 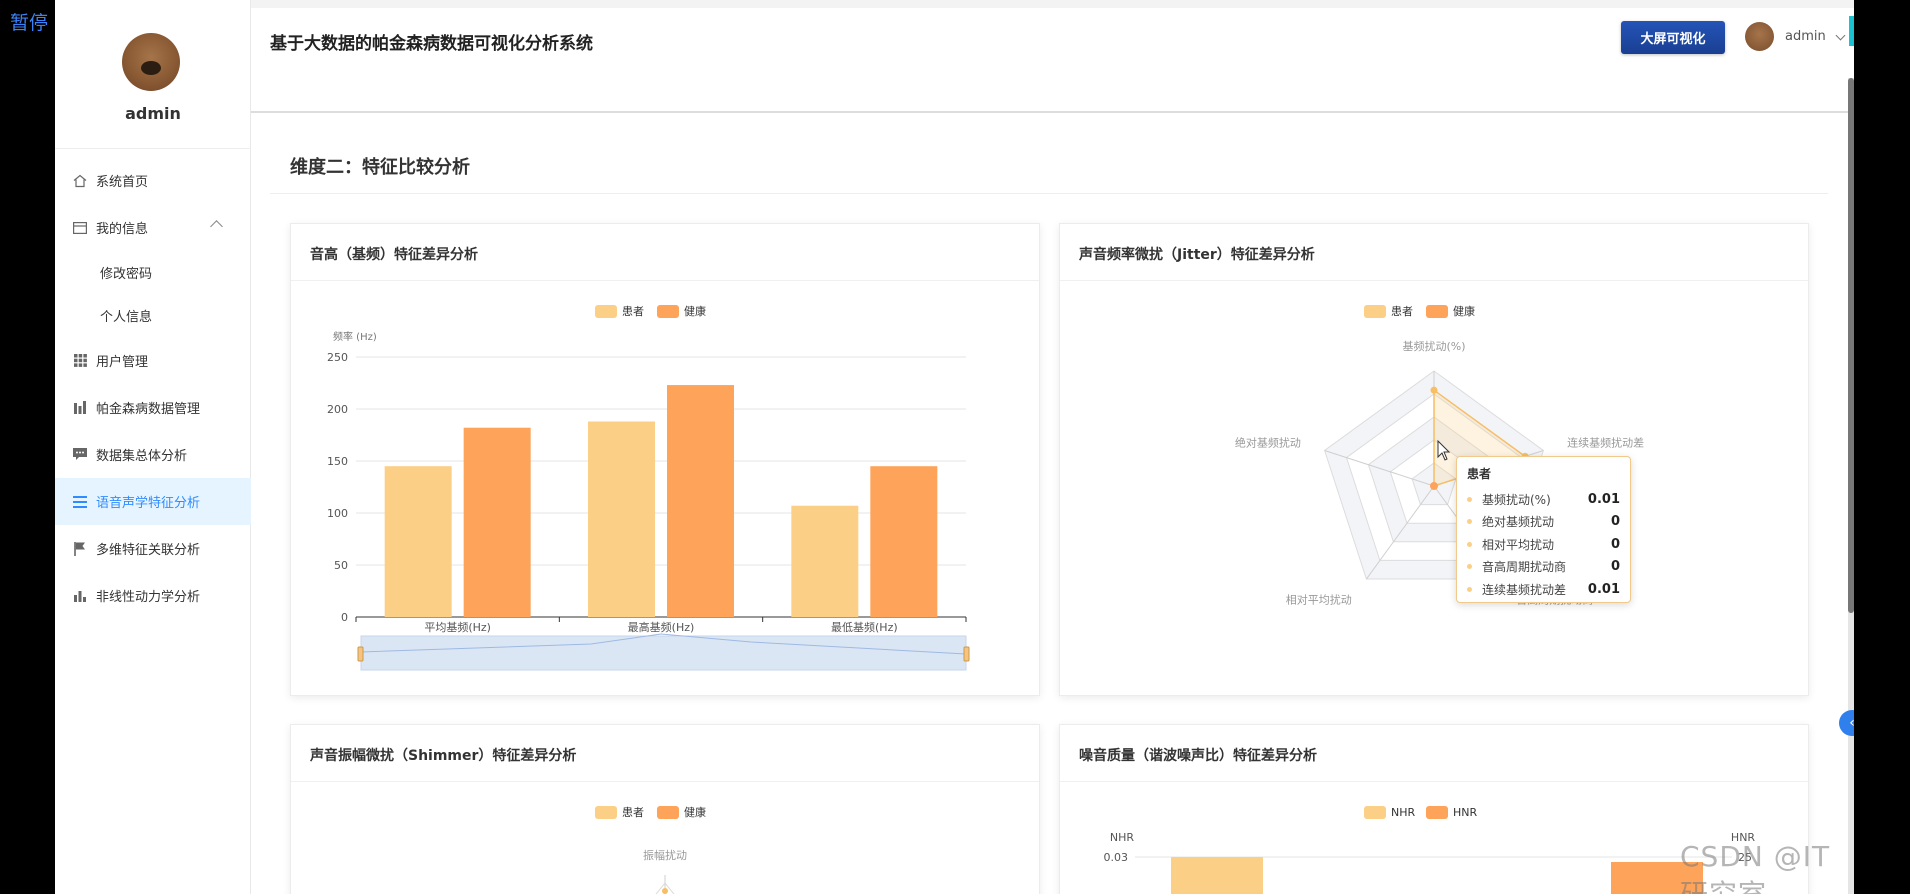 What do you see at coordinates (431, 44) in the screenshot?
I see `page-title: 基于大数据的帕金森病数据可视化分析系统` at bounding box center [431, 44].